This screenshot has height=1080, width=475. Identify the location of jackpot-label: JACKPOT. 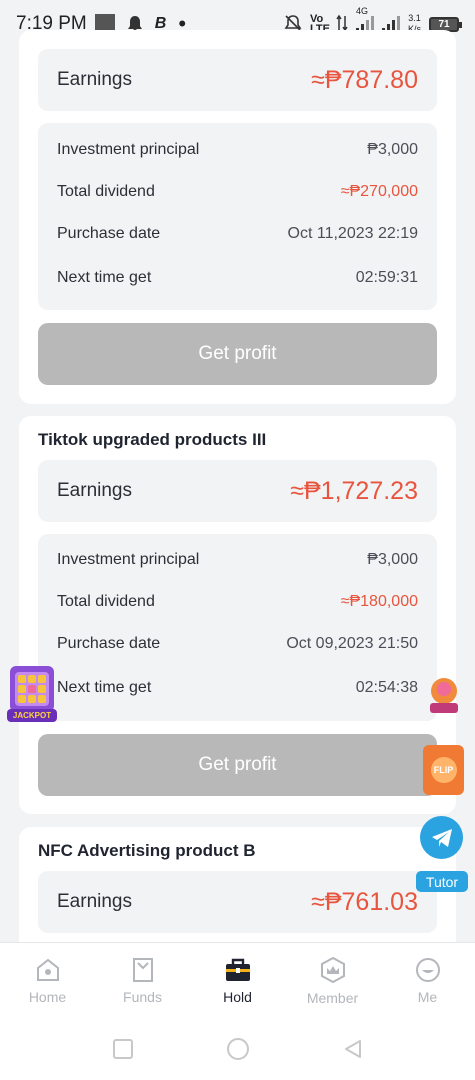
(32, 715).